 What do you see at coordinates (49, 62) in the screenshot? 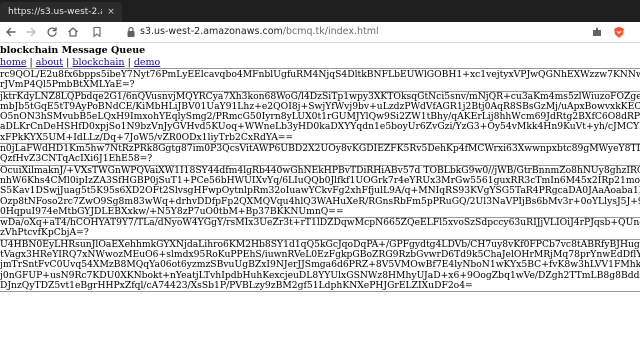
I see `nav-link-about: about` at bounding box center [49, 62].